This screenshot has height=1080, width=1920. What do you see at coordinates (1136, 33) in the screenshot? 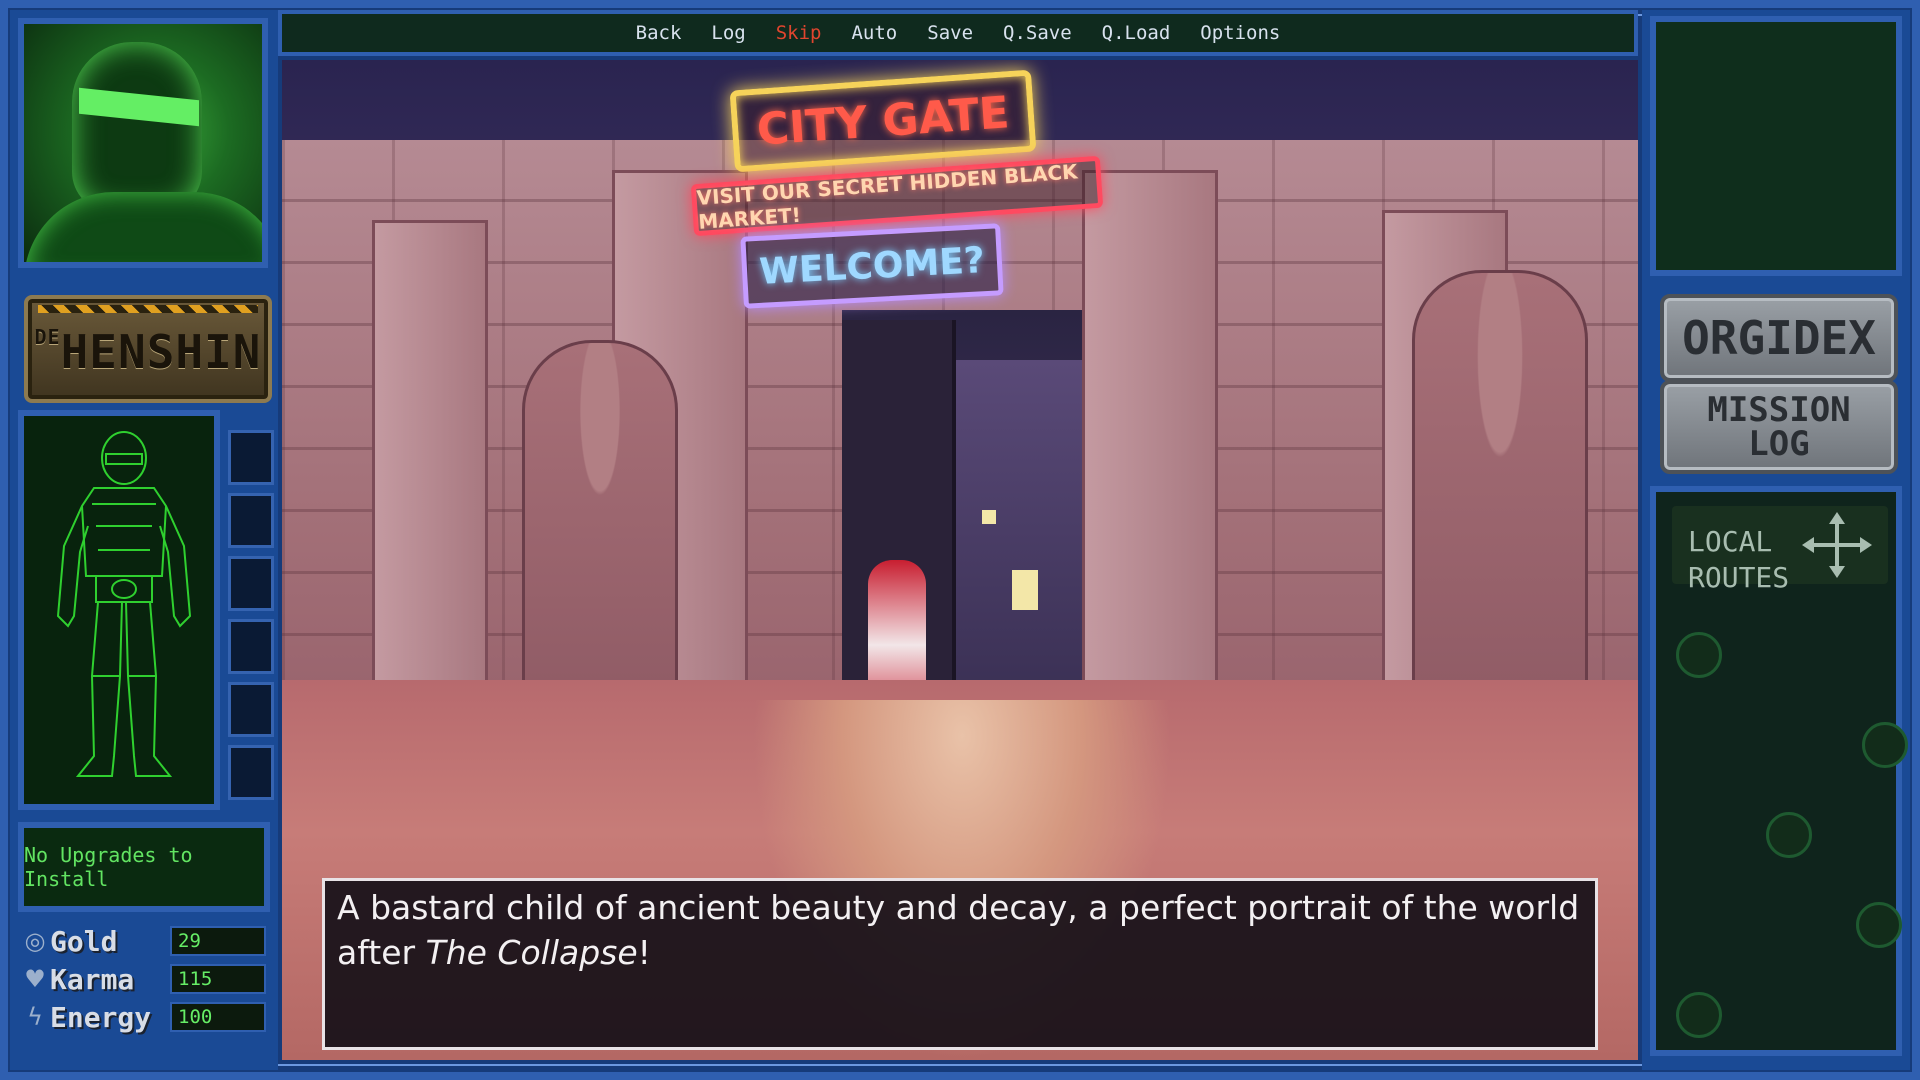
I see `menu-quick-load-button: Q.Load` at bounding box center [1136, 33].